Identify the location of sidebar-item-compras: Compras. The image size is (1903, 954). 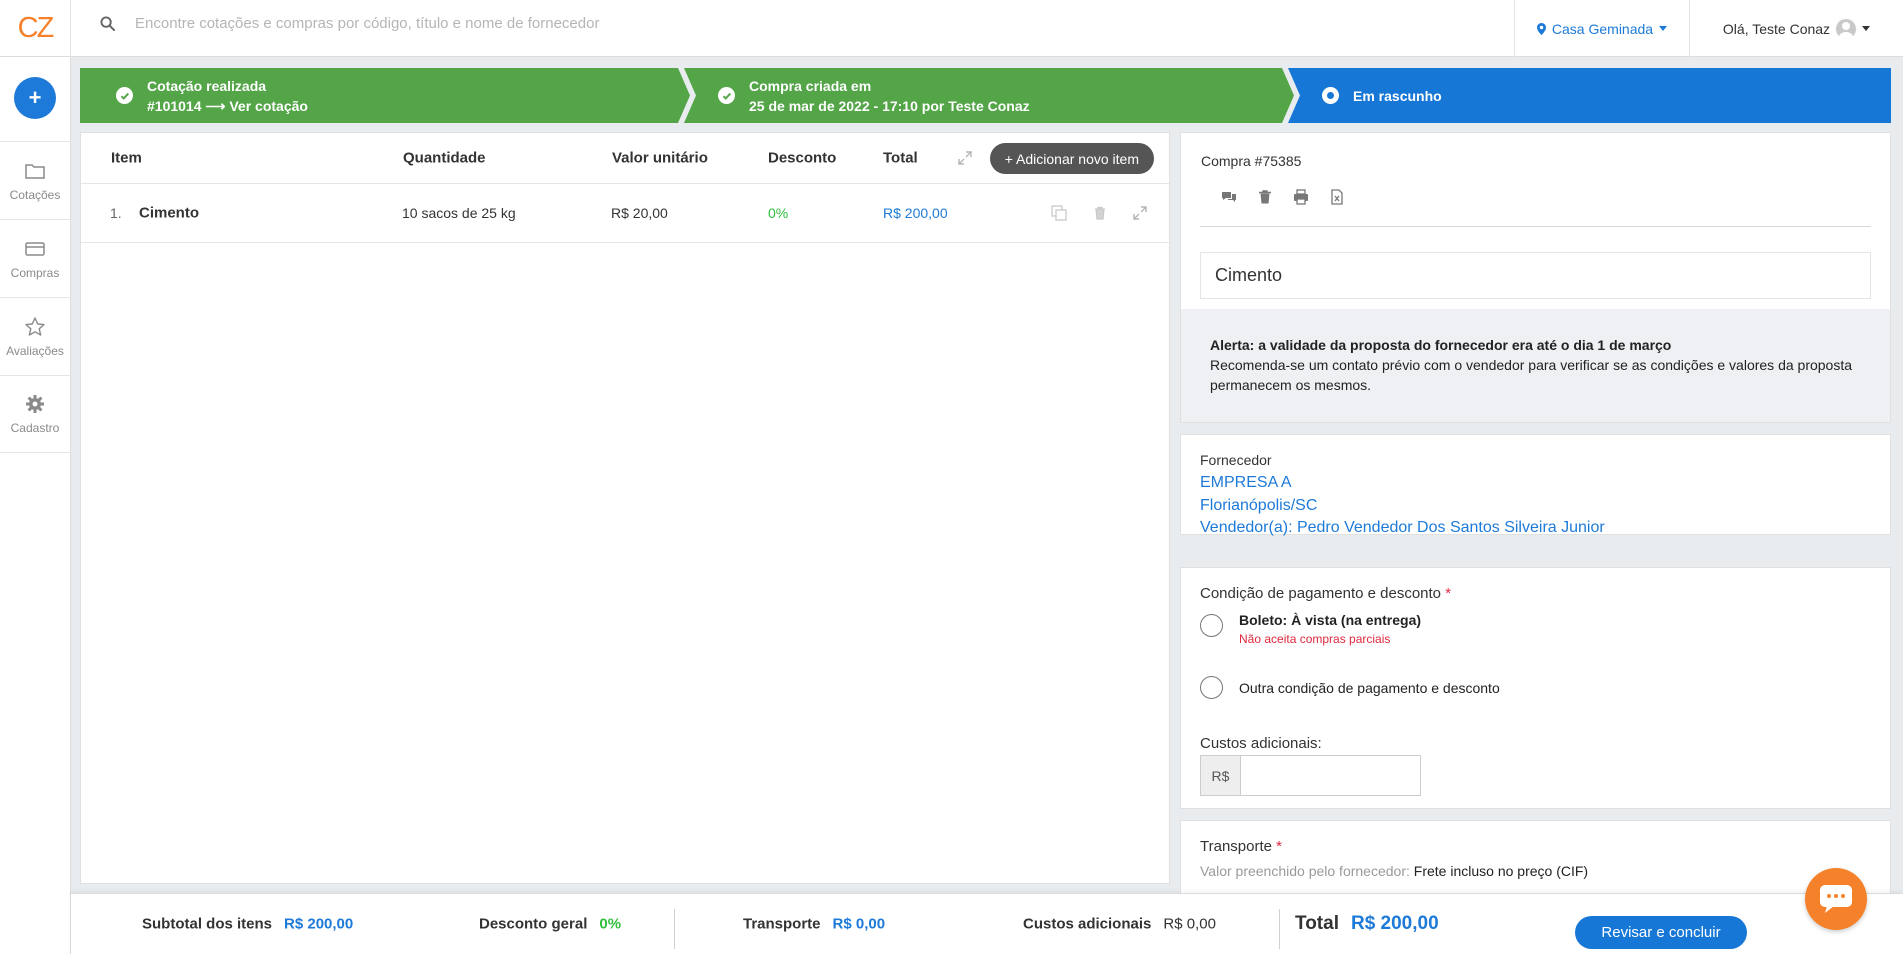
(35, 258).